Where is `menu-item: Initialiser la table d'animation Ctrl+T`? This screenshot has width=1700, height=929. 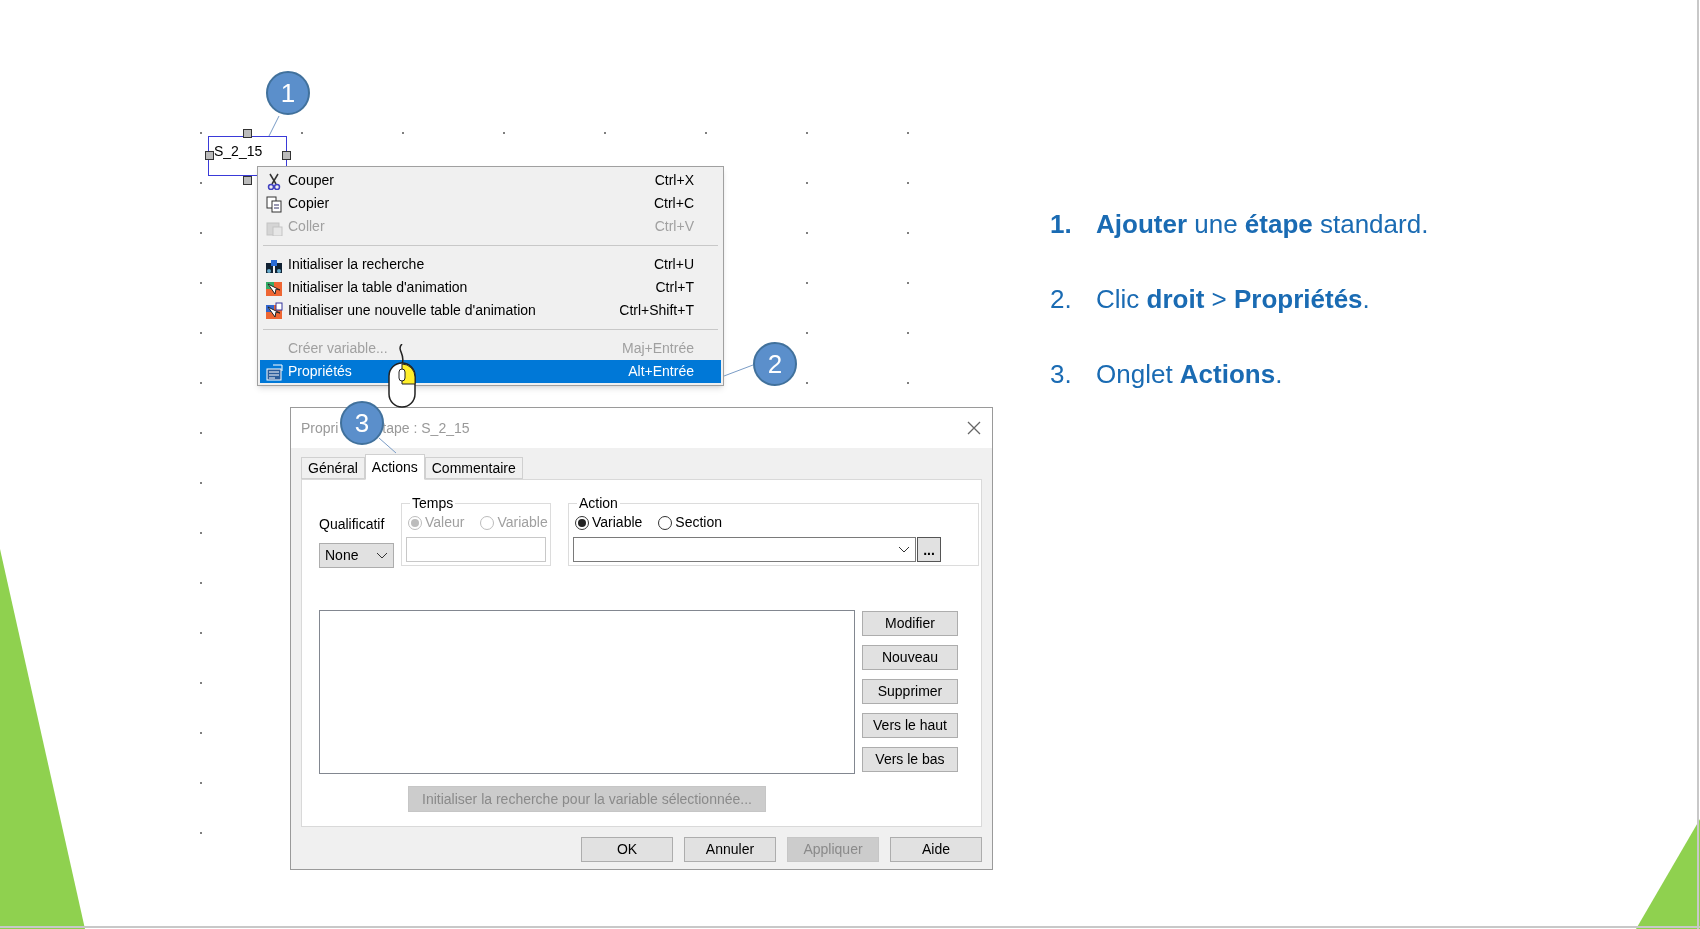
menu-item: Initialiser la table d'animation Ctrl+T is located at coordinates (490, 287).